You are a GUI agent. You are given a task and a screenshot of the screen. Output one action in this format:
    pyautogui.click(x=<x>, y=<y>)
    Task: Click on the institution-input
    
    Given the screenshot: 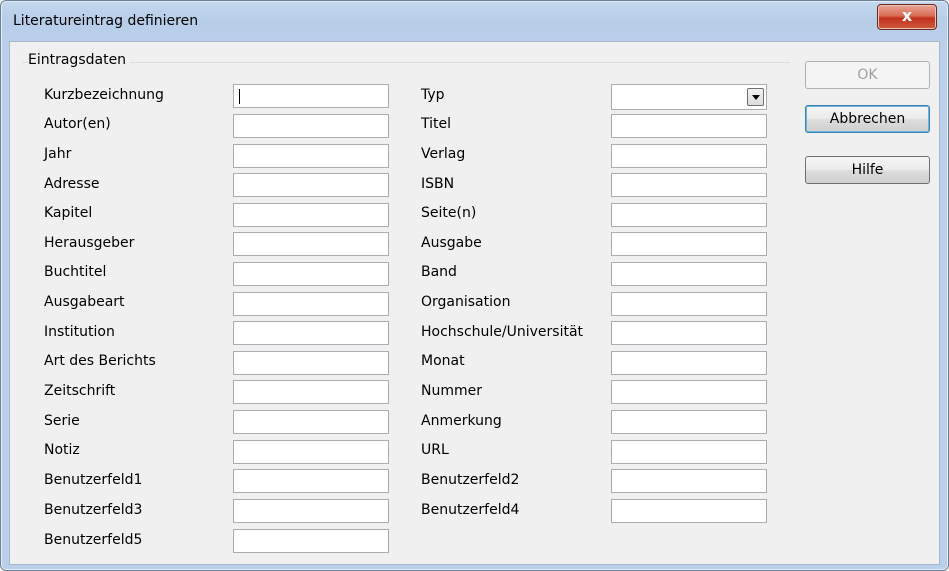 What is the action you would take?
    pyautogui.click(x=311, y=333)
    